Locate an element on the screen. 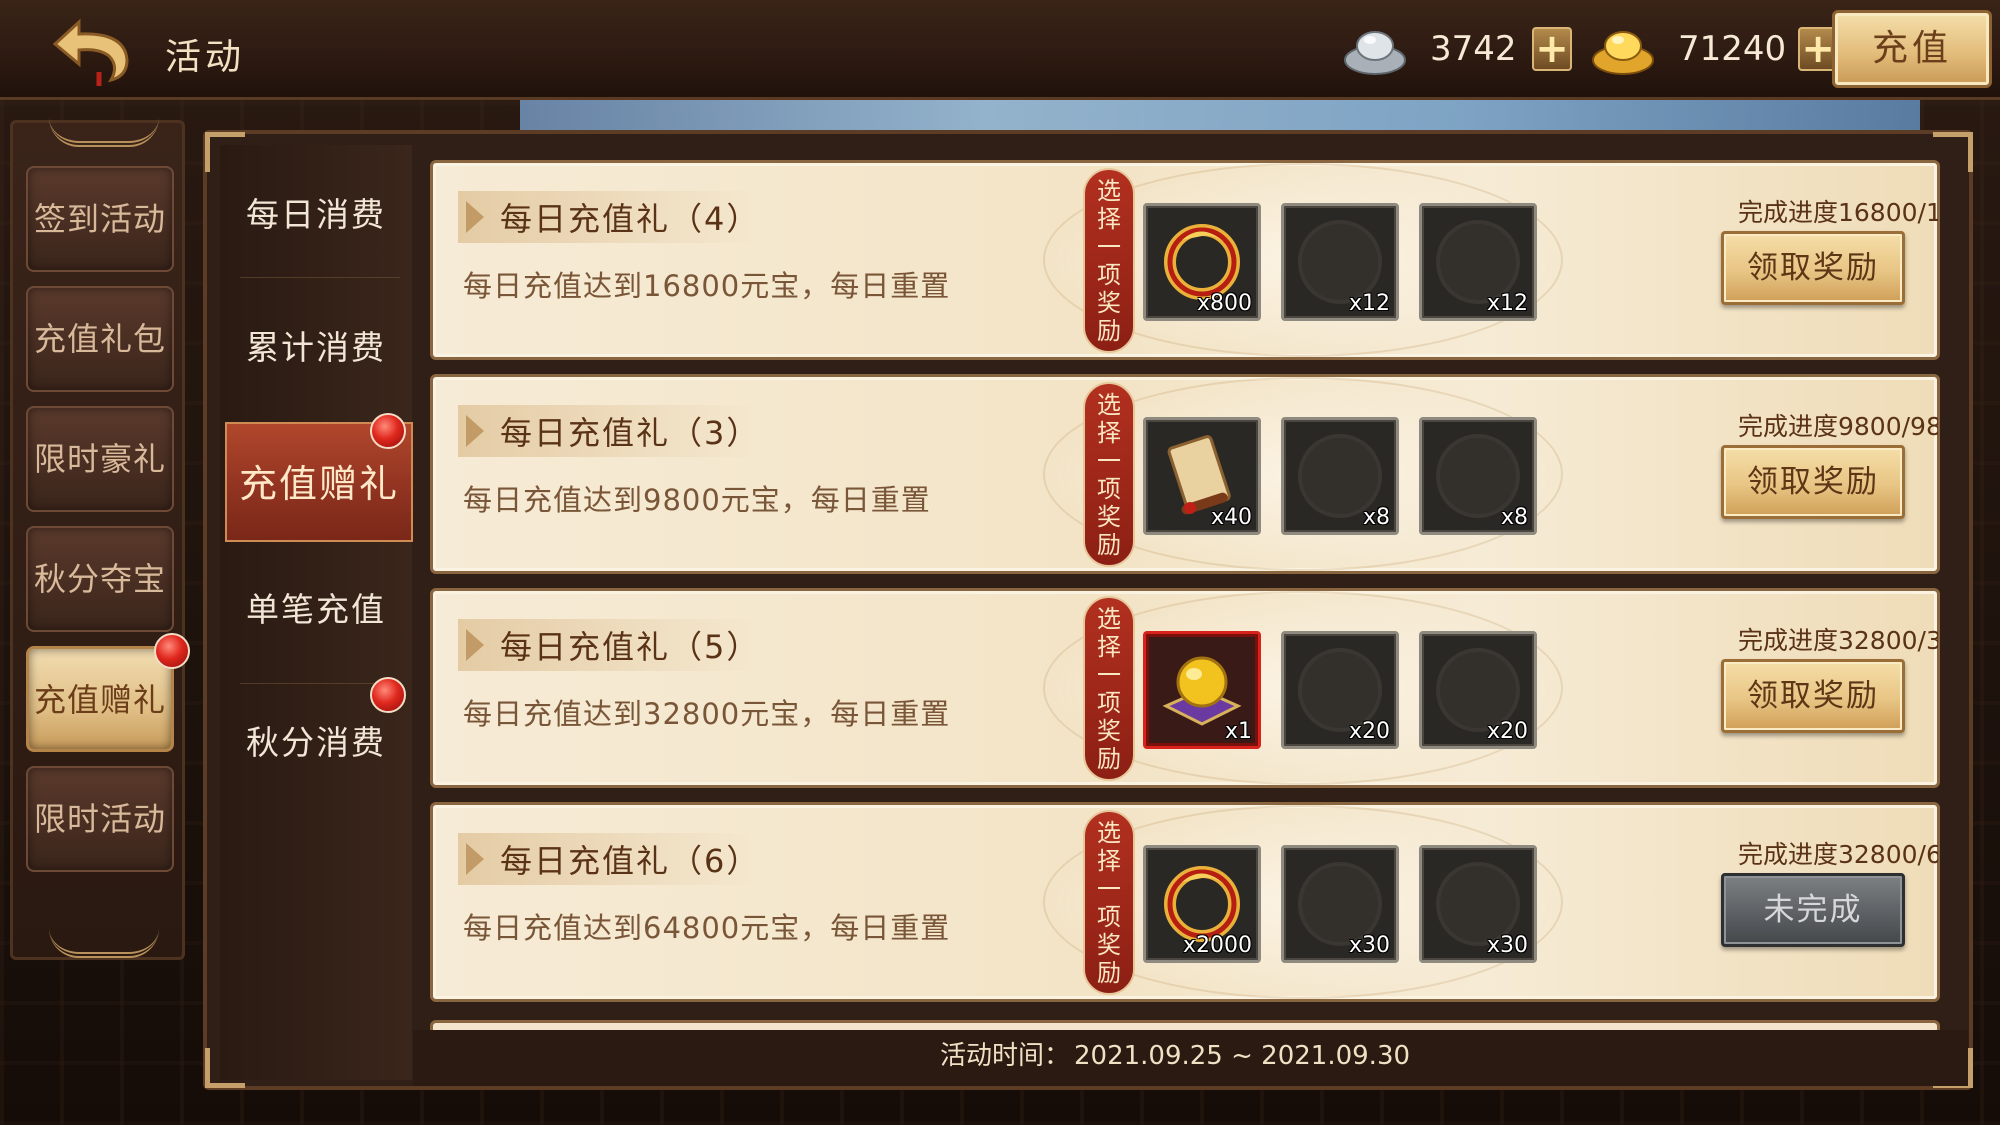 The height and width of the screenshot is (1125, 2000). row-description: 每日充值达到32800元宝，每日重置 is located at coordinates (707, 714).